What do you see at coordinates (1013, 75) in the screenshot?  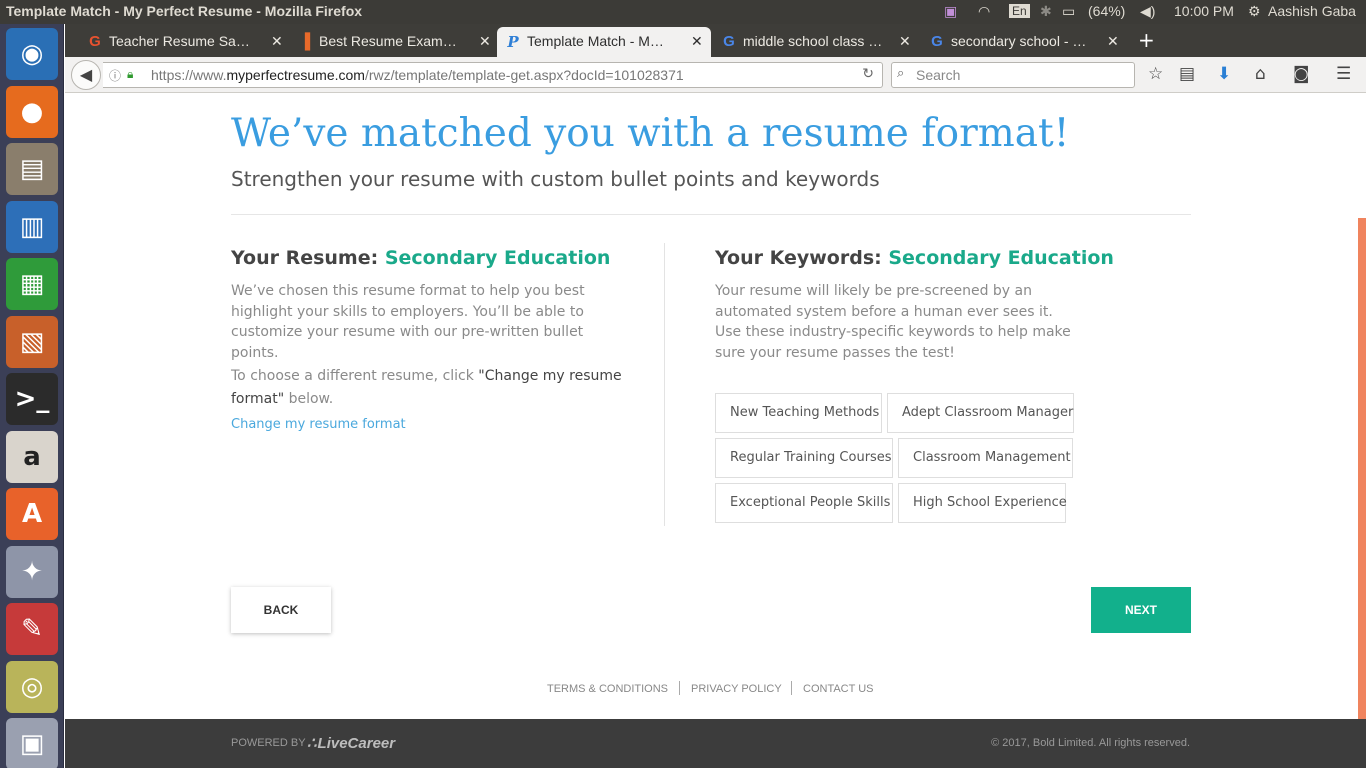 I see `search-input: ⌕ Search` at bounding box center [1013, 75].